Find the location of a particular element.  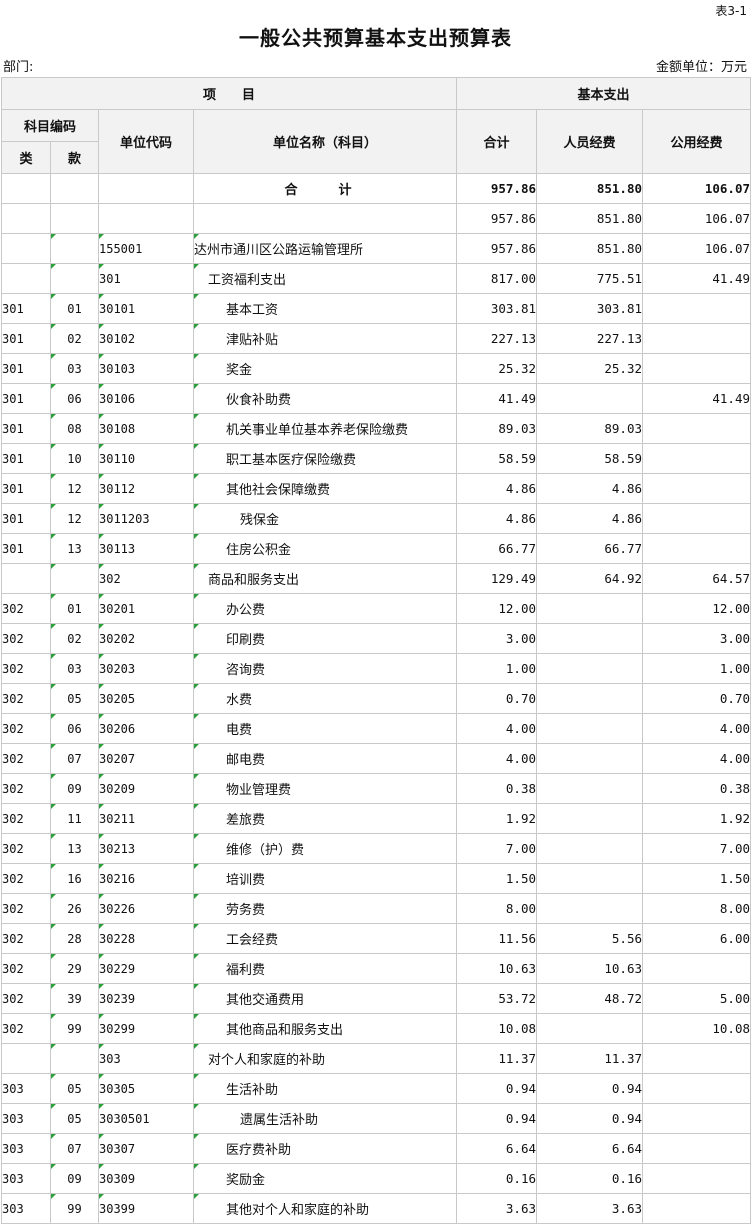

project-header: 项 目 is located at coordinates (229, 93).